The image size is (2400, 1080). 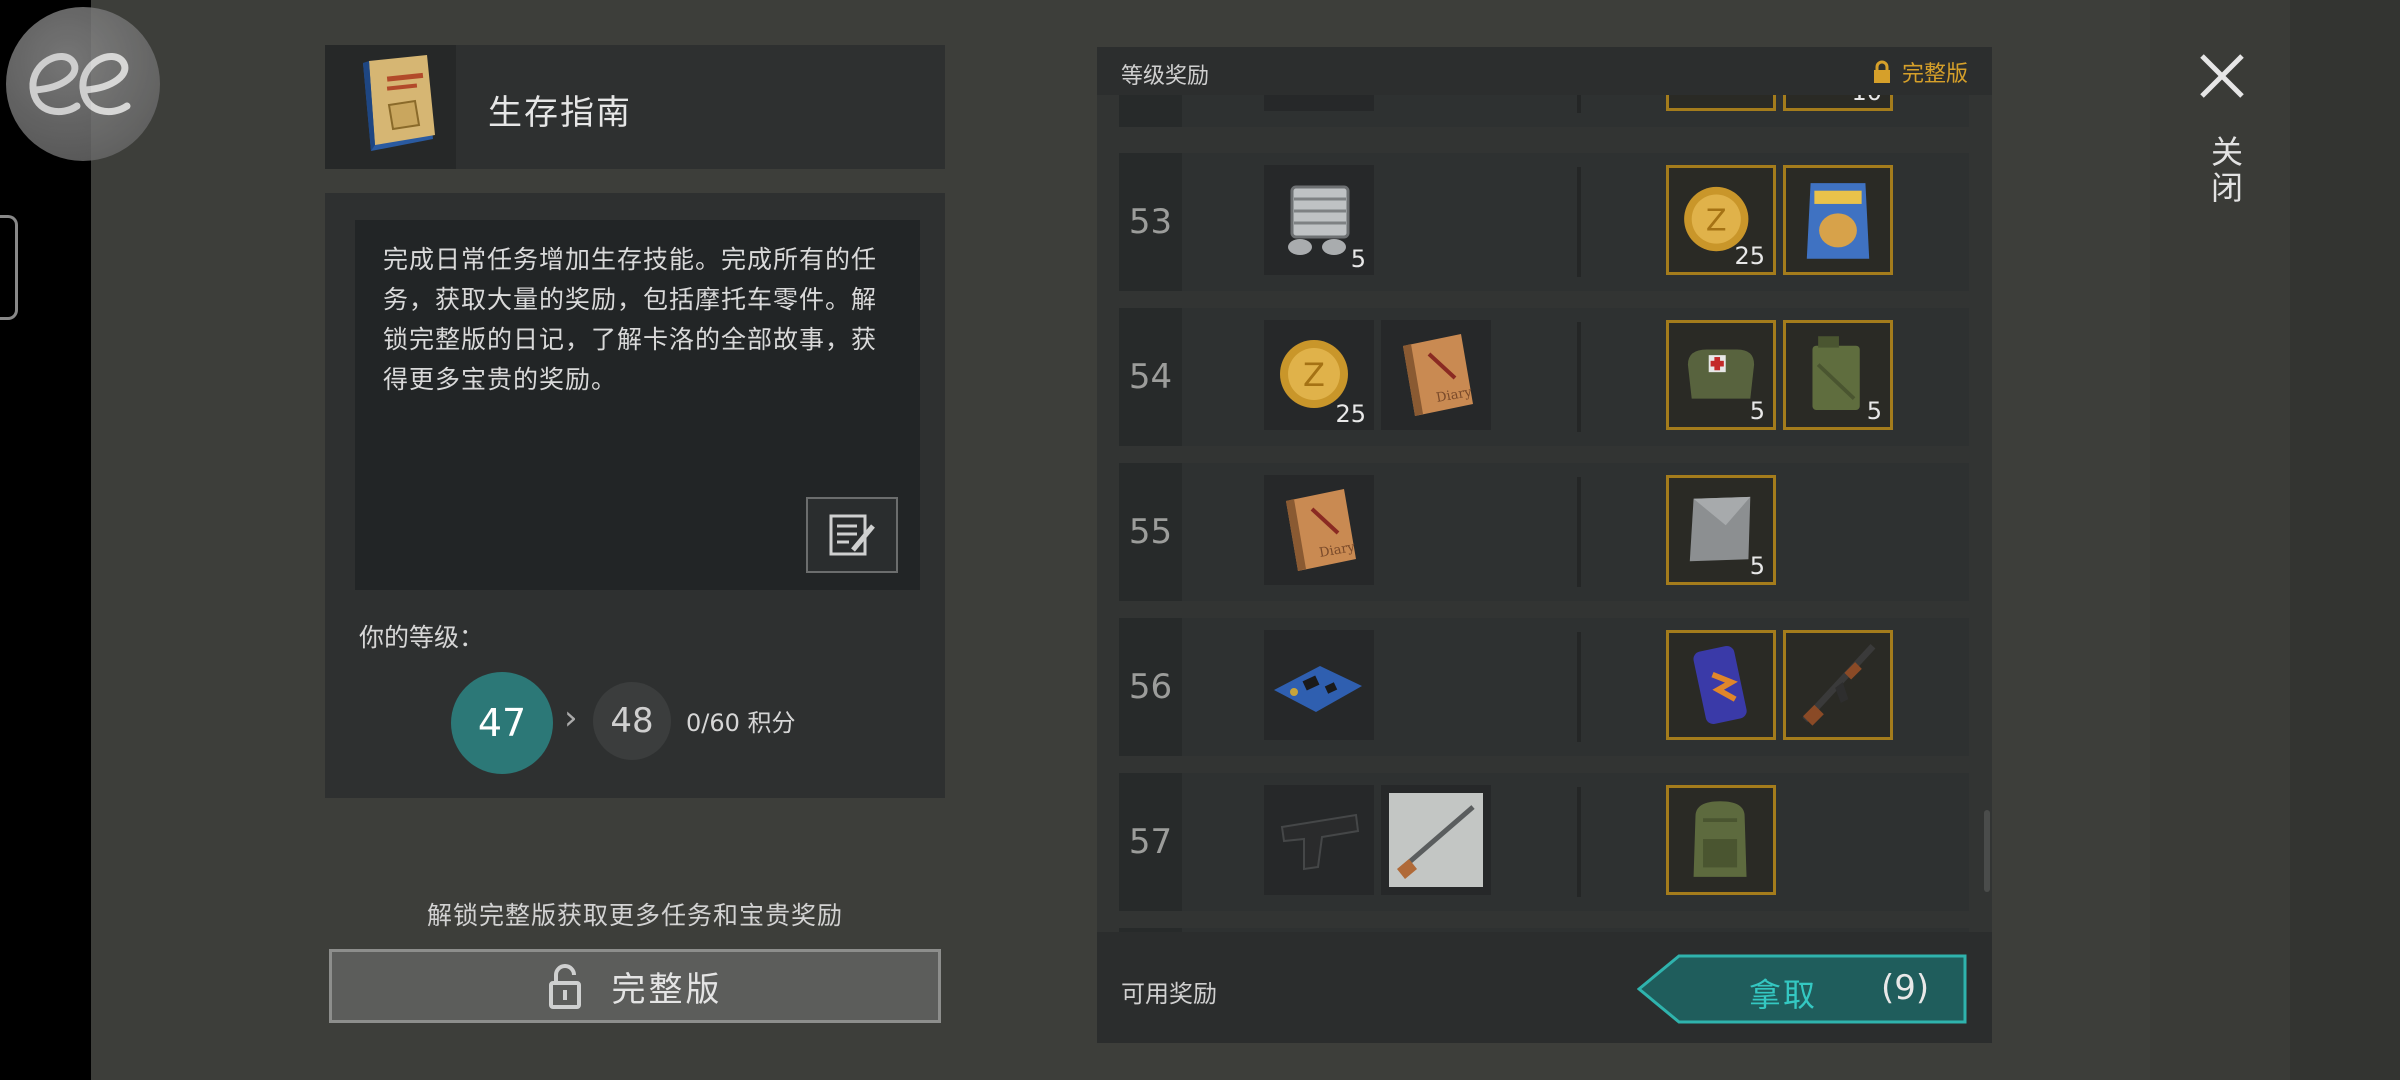 I want to click on right-edge, so click(x=2345, y=540).